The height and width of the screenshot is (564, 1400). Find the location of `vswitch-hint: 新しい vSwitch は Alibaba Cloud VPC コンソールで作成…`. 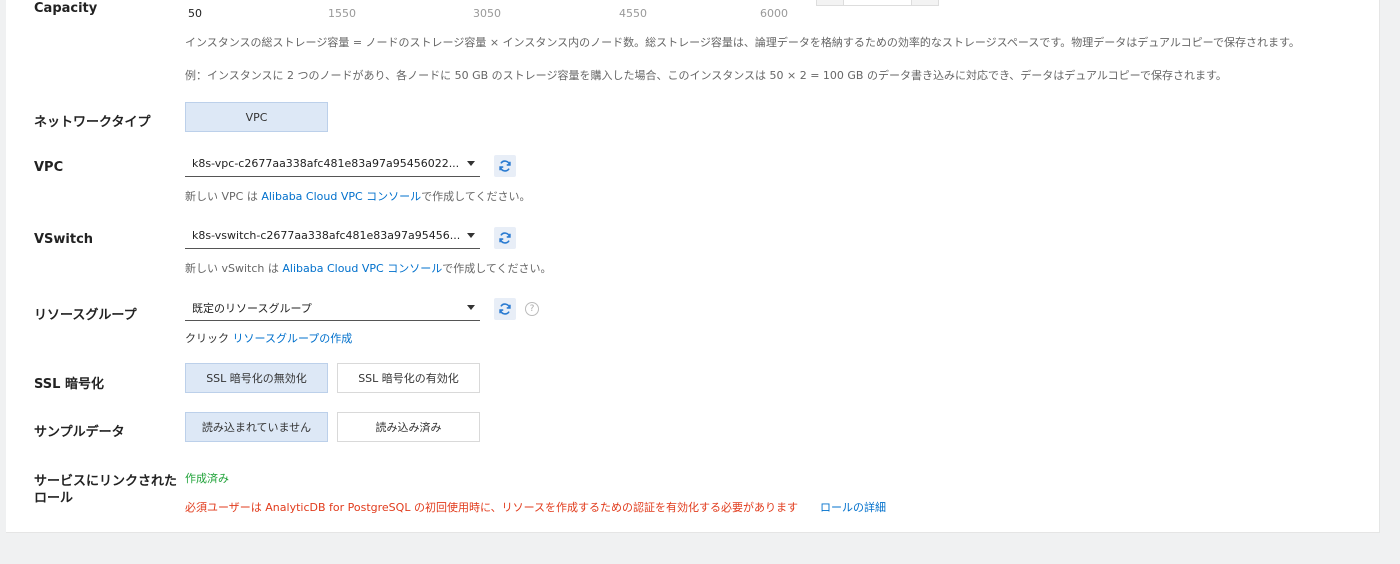

vswitch-hint: 新しい vSwitch は Alibaba Cloud VPC コンソールで作成… is located at coordinates (368, 268).